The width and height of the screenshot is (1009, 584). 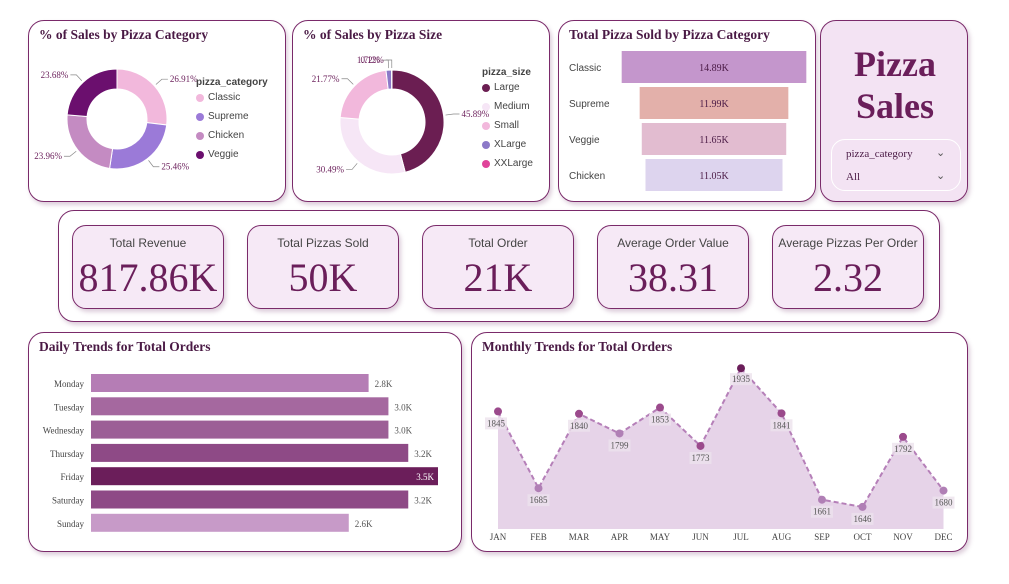 What do you see at coordinates (148, 267) in the screenshot?
I see `kpi-total-revenue: Total Revenue 817.86K` at bounding box center [148, 267].